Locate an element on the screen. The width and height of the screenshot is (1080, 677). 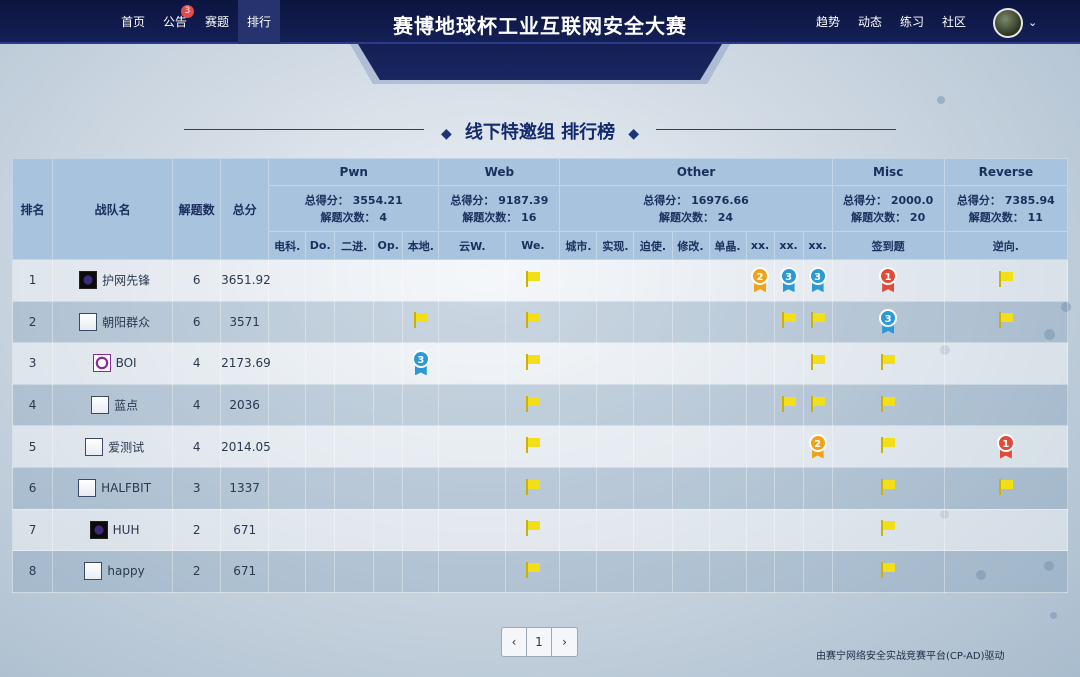
nav-label: 趋势 is located at coordinates (828, 22).